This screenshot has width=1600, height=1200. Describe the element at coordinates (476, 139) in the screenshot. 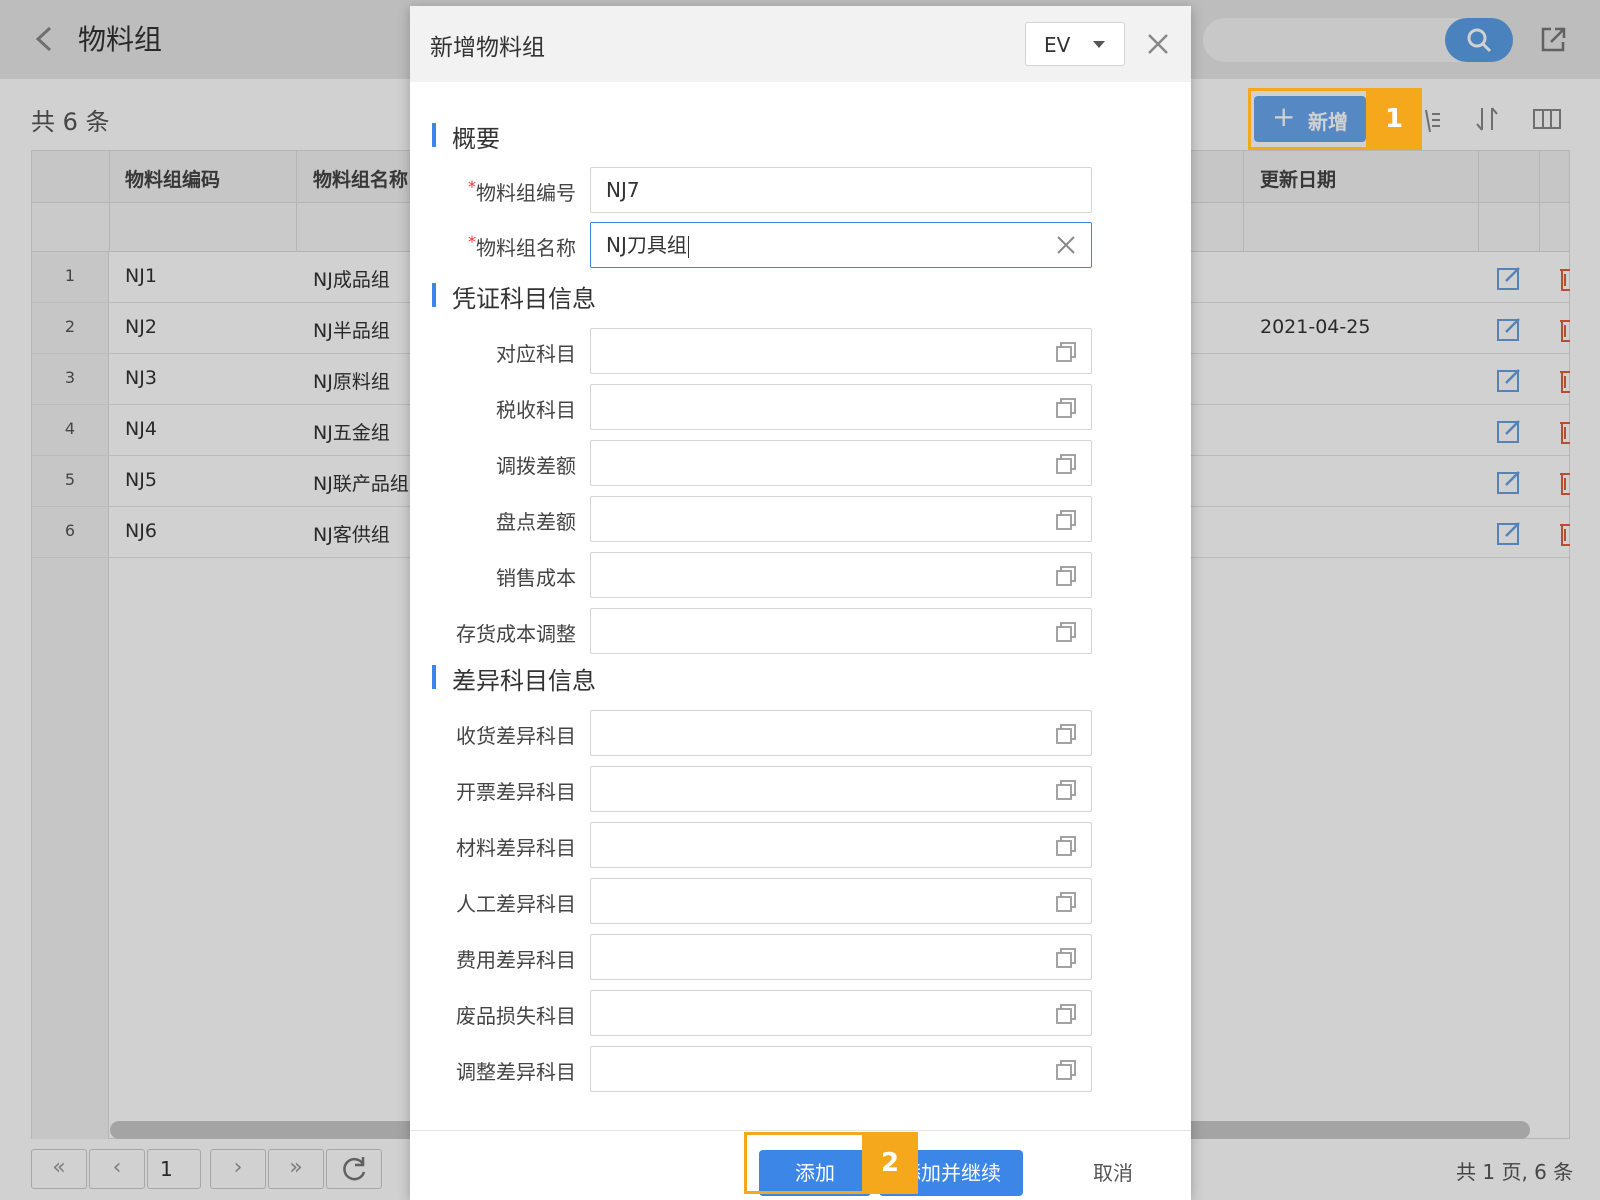

I see `section-title: 概要` at that location.